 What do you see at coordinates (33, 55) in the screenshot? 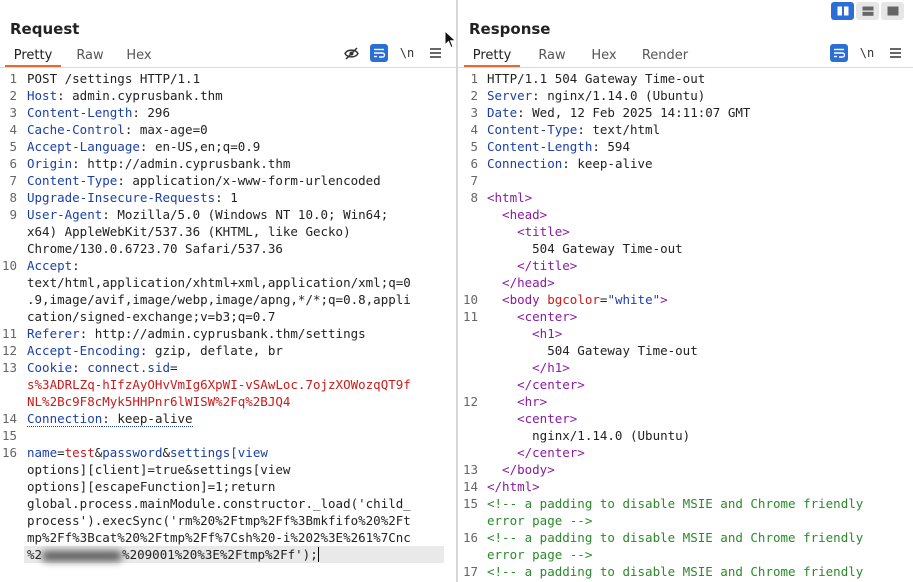
I see `request-tab-pretty: Pretty` at bounding box center [33, 55].